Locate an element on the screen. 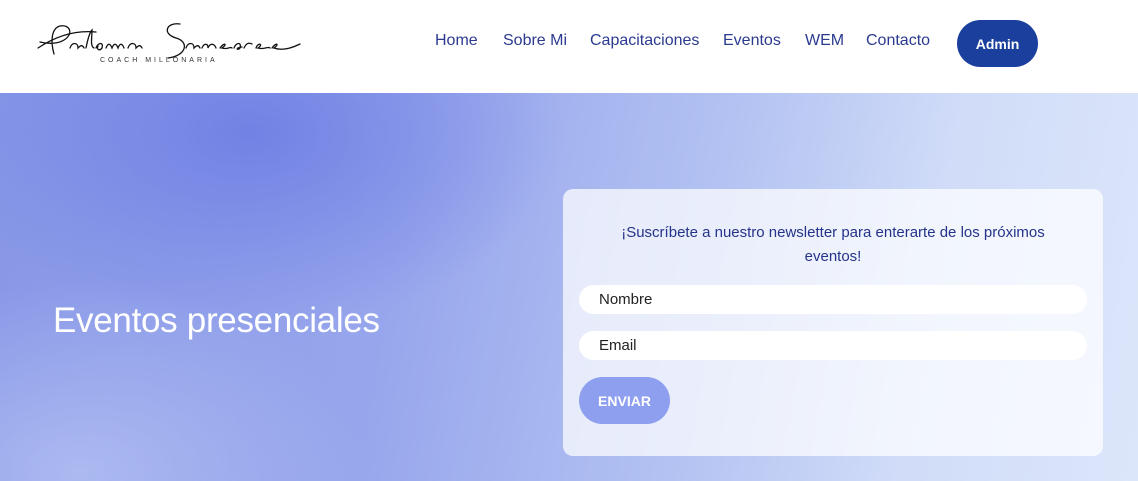 The width and height of the screenshot is (1138, 481). admin-button: Admin is located at coordinates (997, 43).